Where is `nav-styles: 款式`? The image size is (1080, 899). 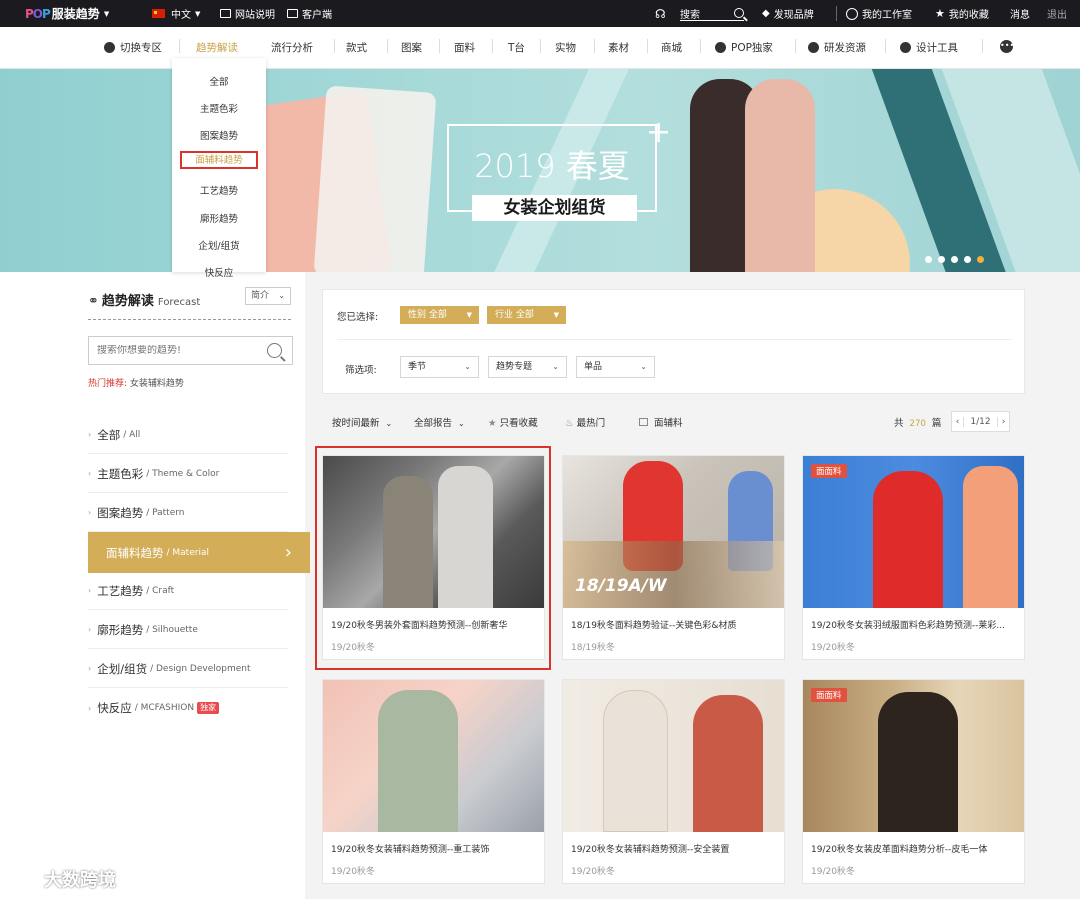 nav-styles: 款式 is located at coordinates (356, 47).